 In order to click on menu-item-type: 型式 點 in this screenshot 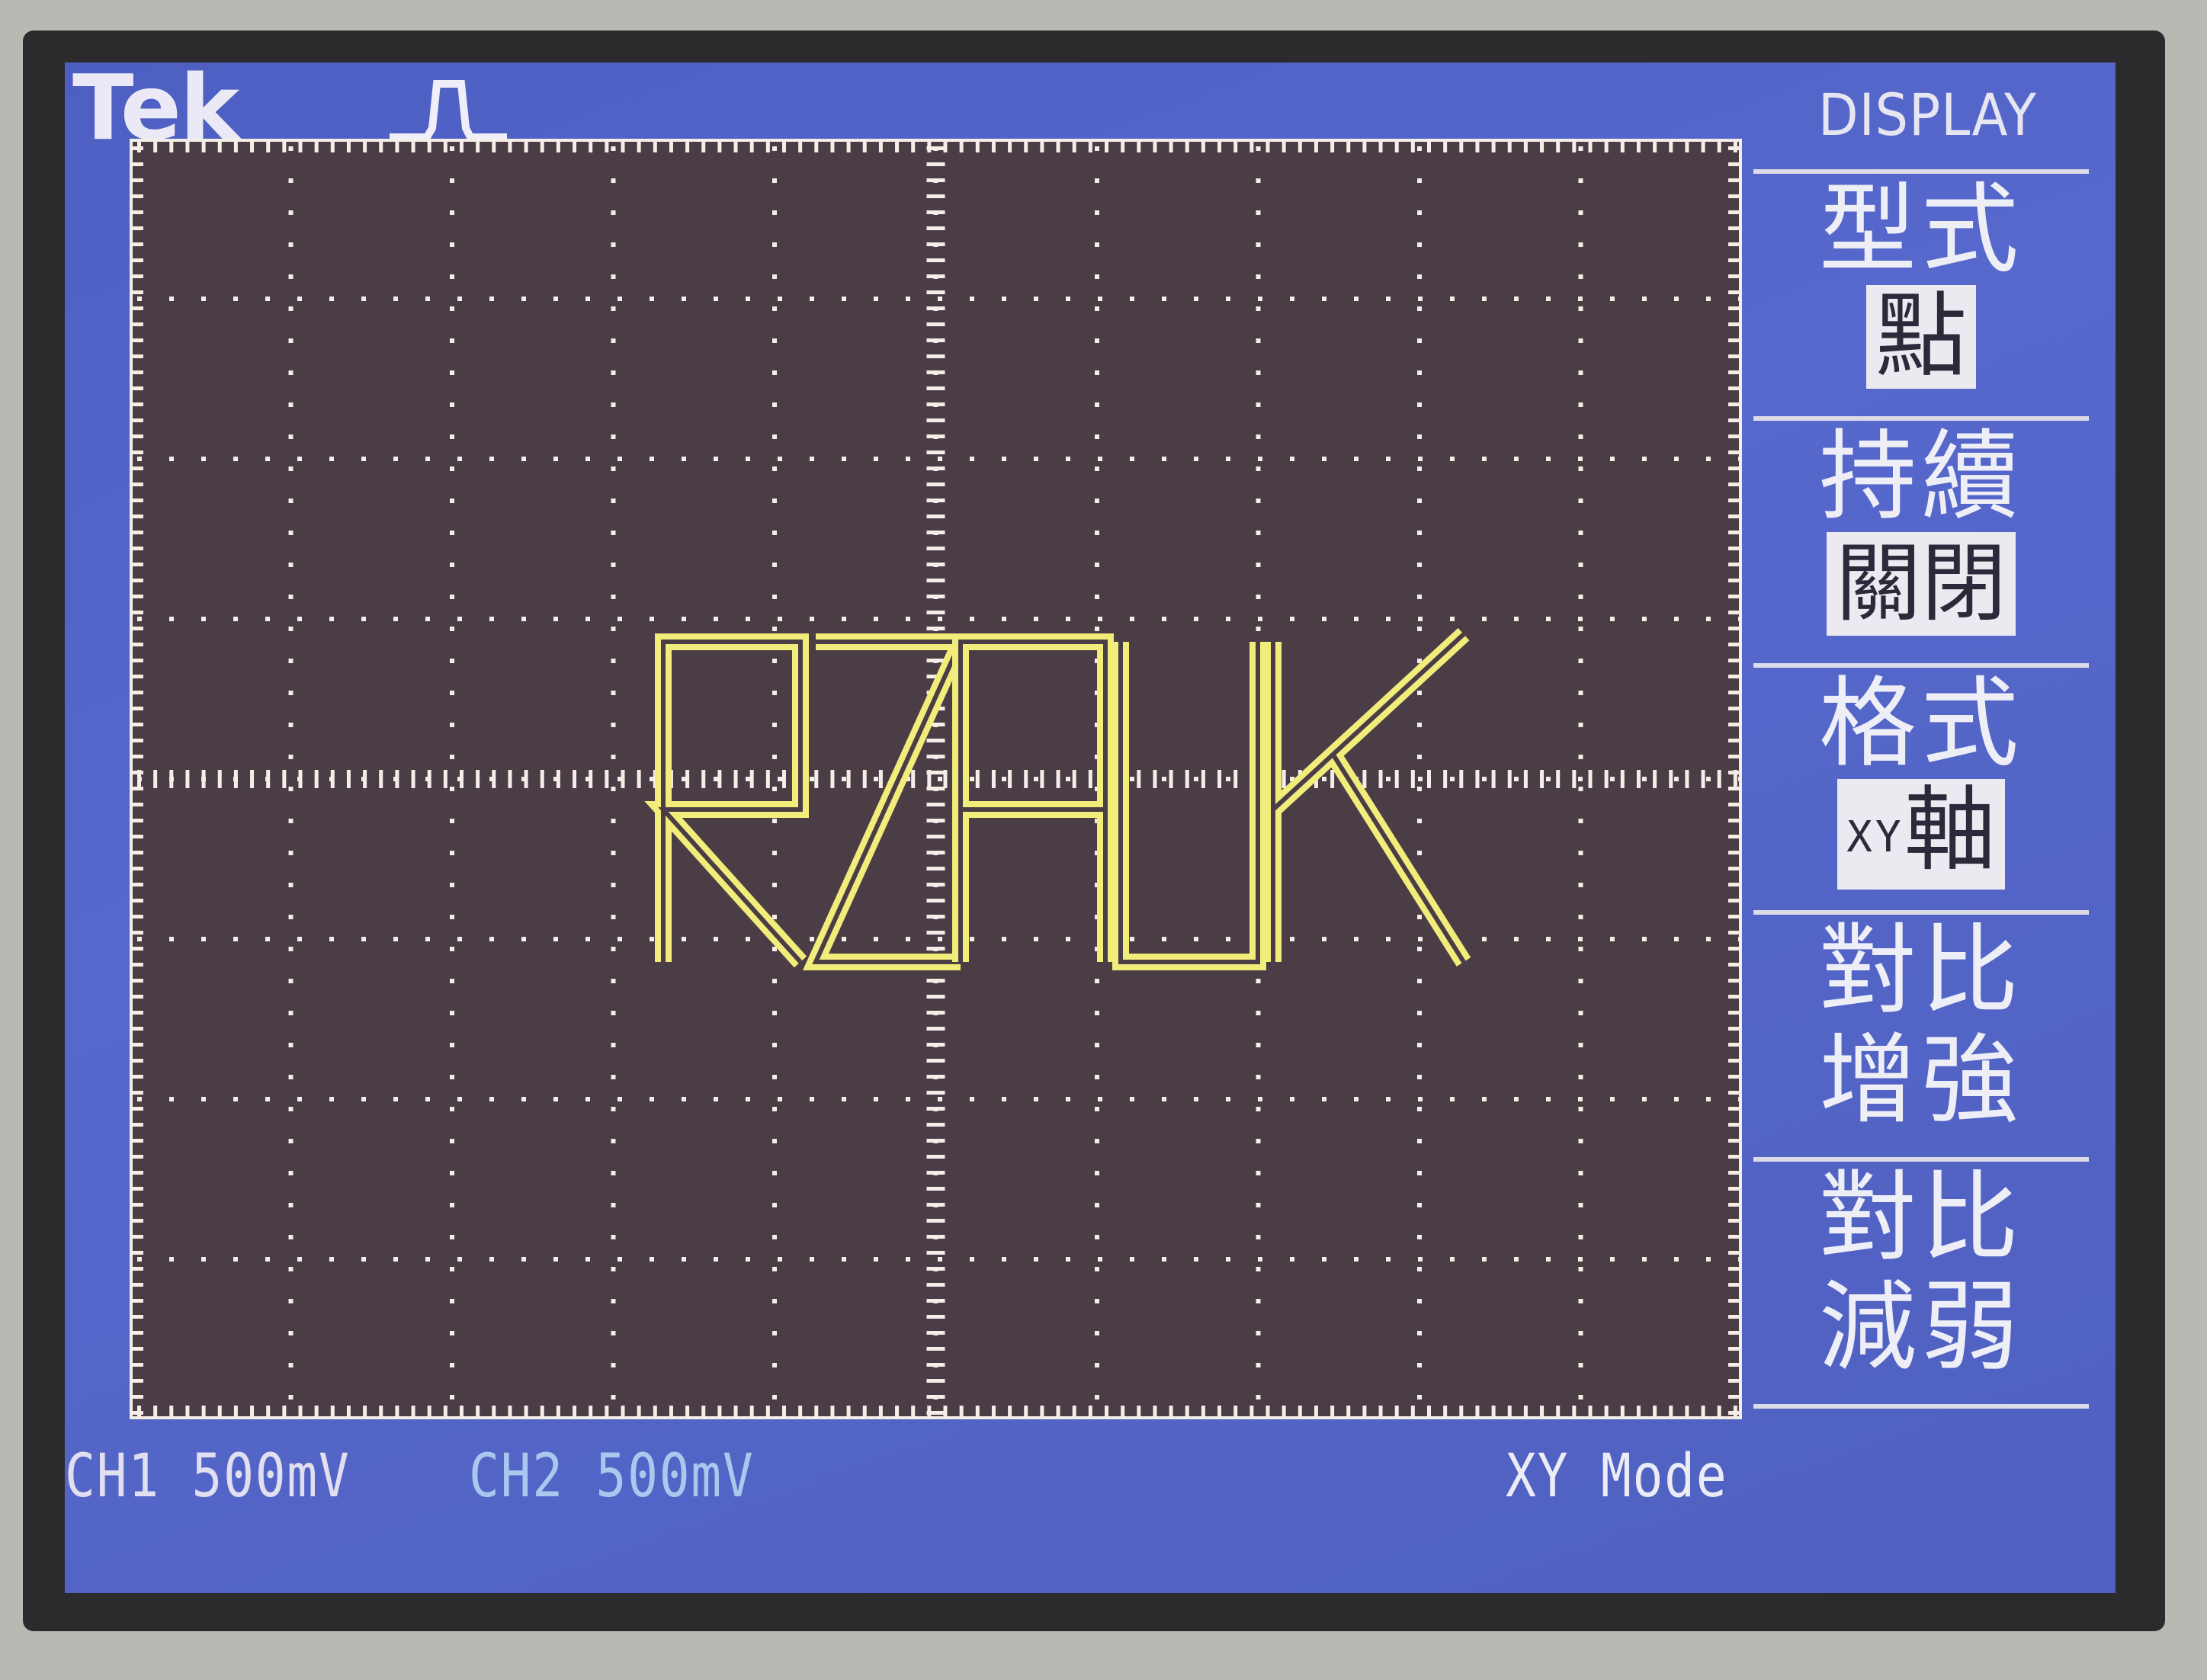, I will do `click(1921, 292)`.